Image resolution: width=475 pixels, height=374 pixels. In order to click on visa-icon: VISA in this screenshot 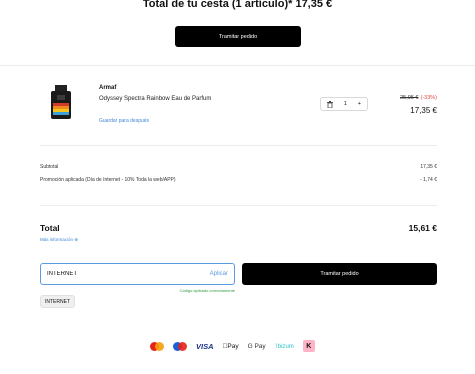, I will do `click(205, 346)`.